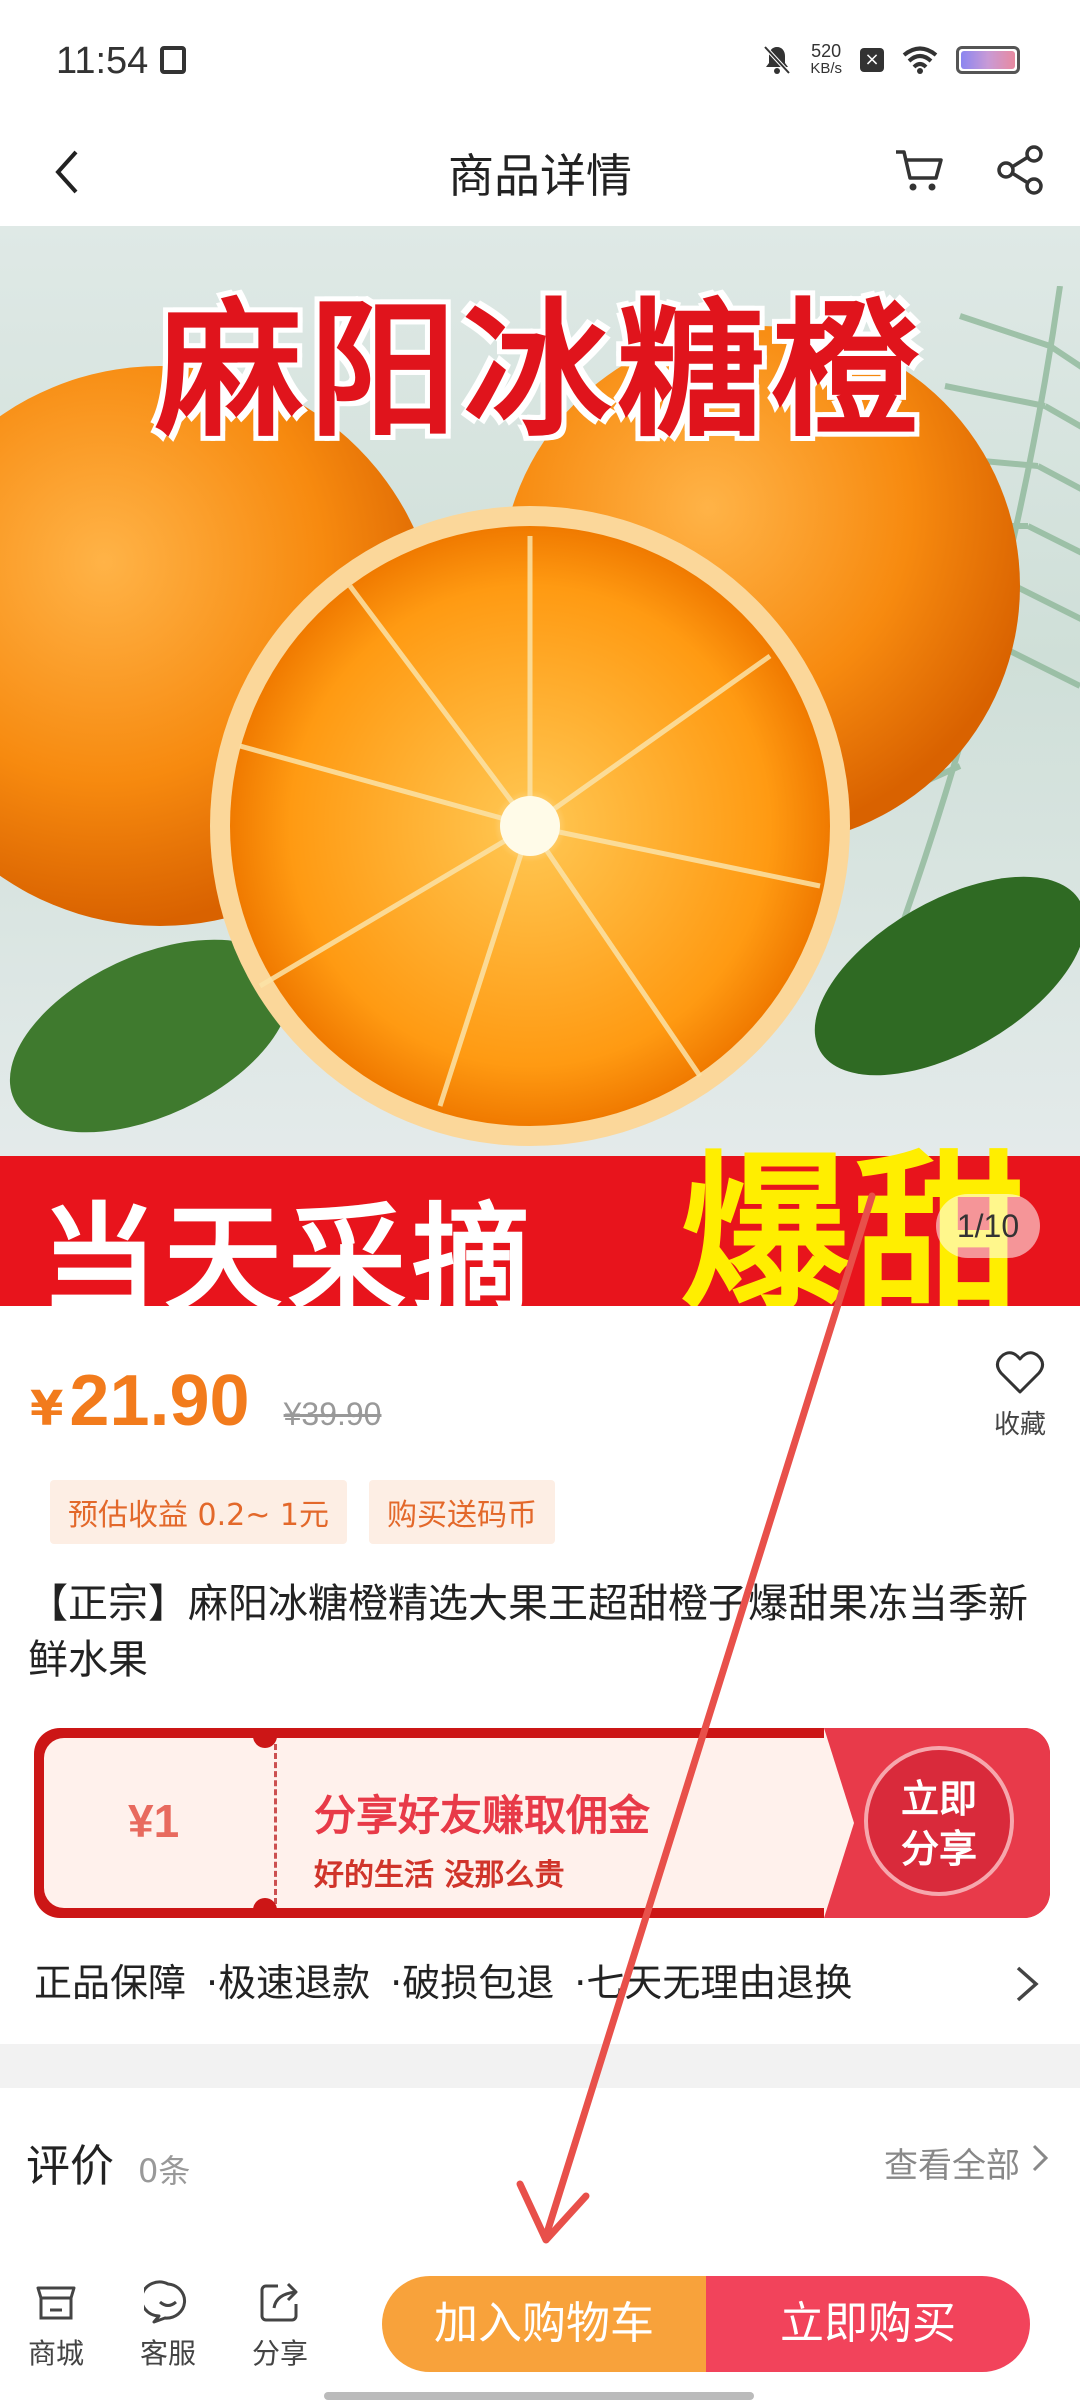  I want to click on share-earn-card: ¥1 分享好友赚取佣金 好的生活 没那么贵 立即 分享, so click(542, 1823).